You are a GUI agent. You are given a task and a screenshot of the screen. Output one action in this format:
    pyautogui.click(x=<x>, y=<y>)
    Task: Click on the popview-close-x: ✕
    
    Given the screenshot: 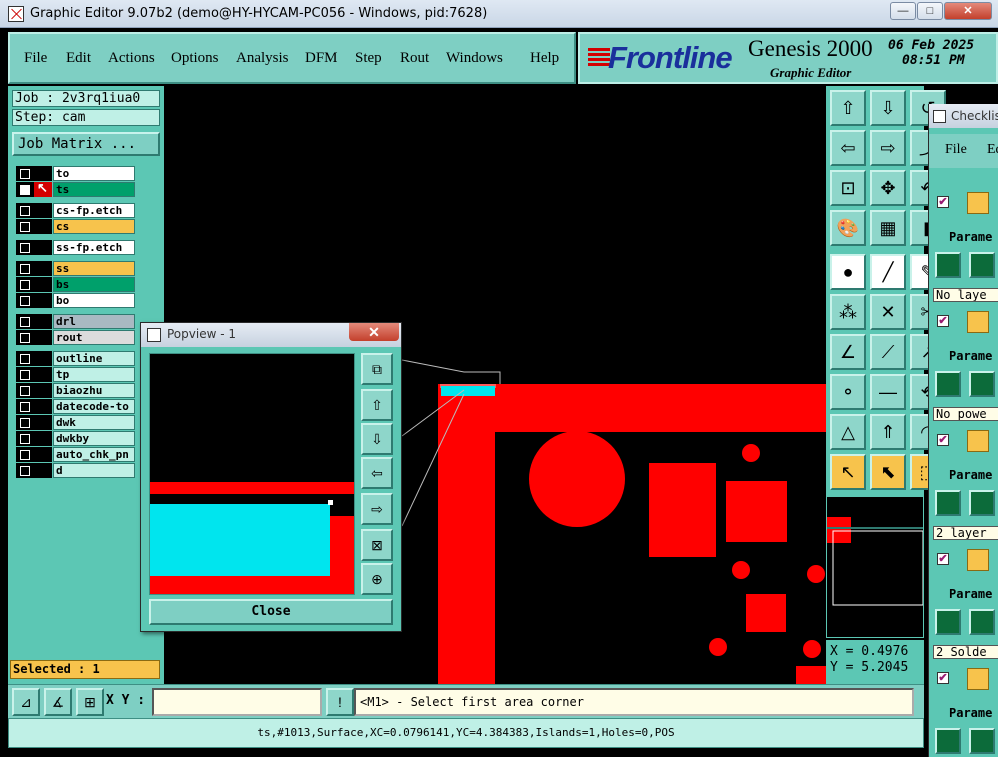 What is the action you would take?
    pyautogui.click(x=374, y=332)
    